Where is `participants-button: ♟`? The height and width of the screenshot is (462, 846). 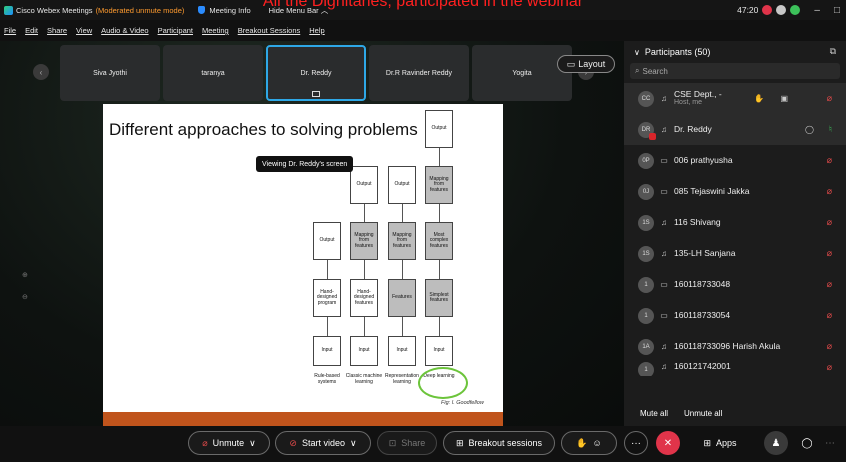 participants-button: ♟ is located at coordinates (776, 443).